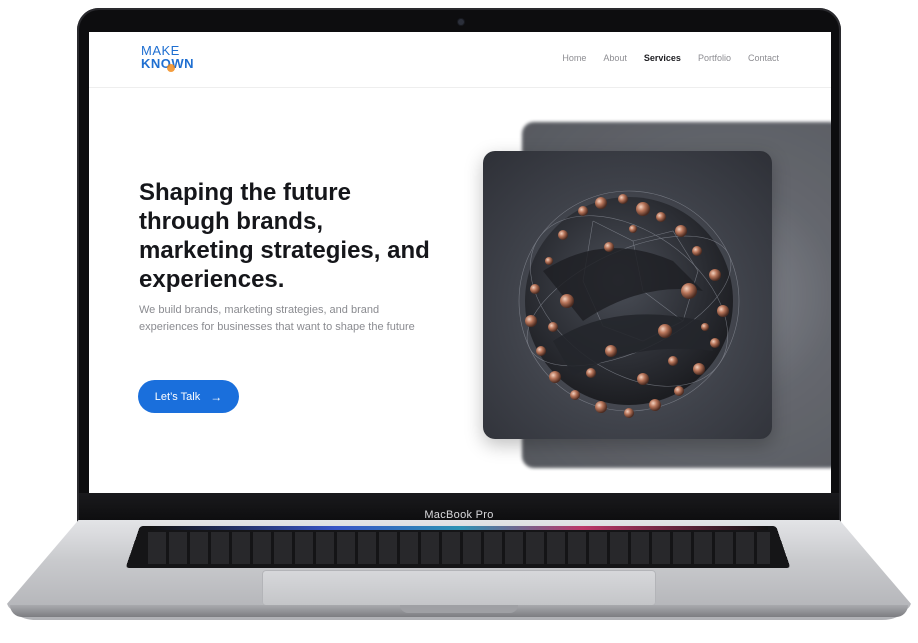 The image size is (918, 643). I want to click on lets-talk-button: Let’s Talk →, so click(188, 396).